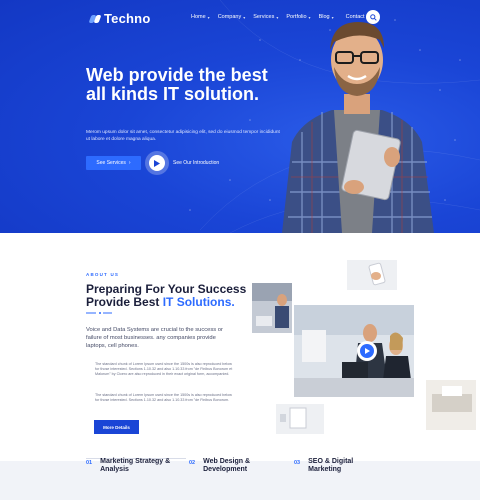  Describe the element at coordinates (129, 163) in the screenshot. I see `arrow-right-icon: ›` at that location.